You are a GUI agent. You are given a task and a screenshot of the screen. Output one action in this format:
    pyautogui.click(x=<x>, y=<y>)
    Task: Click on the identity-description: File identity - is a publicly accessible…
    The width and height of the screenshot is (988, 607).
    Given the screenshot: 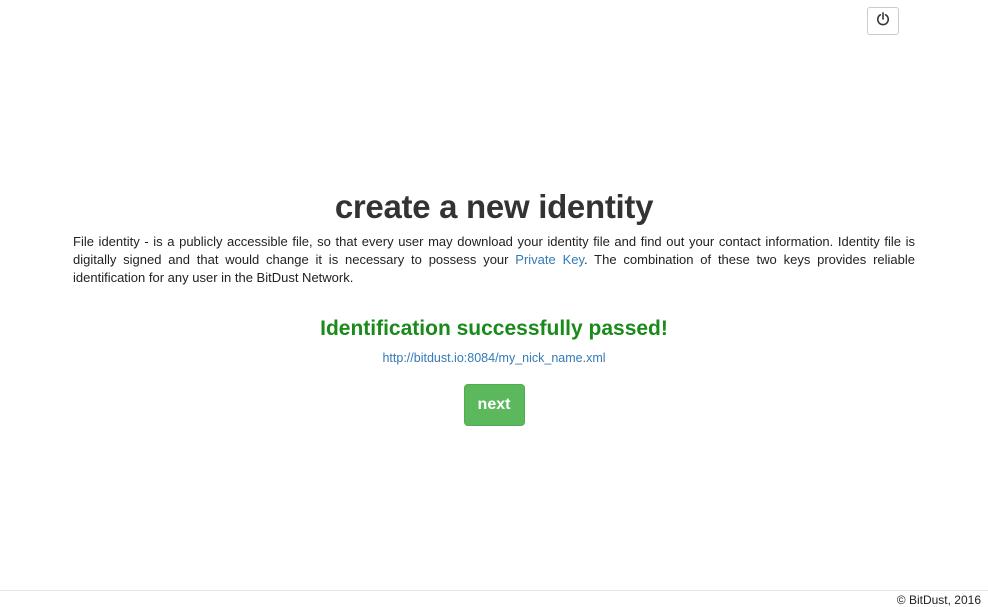 What is the action you would take?
    pyautogui.click(x=494, y=260)
    